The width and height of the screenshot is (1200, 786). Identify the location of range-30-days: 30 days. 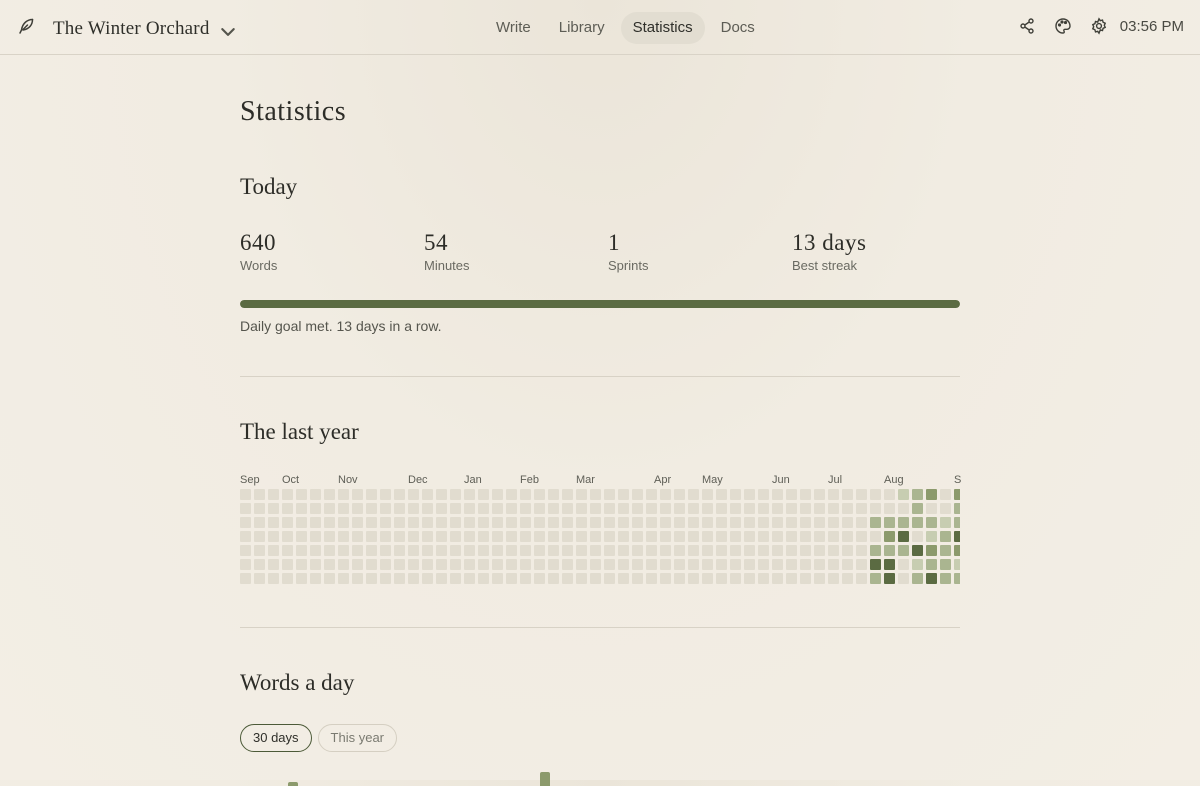
(276, 738).